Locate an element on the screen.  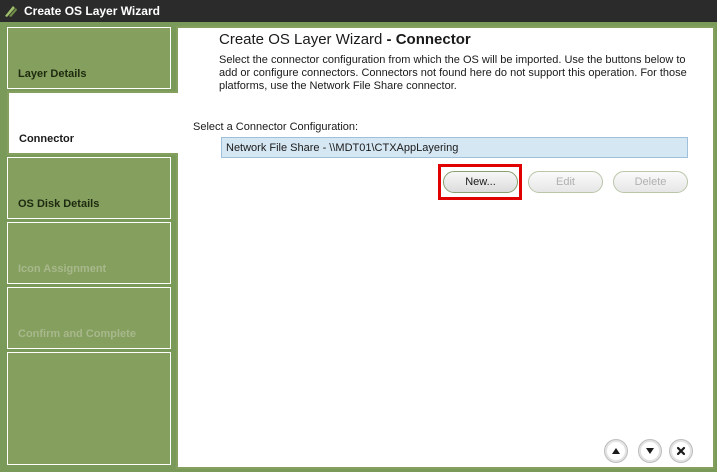
close-icon is located at coordinates (681, 451).